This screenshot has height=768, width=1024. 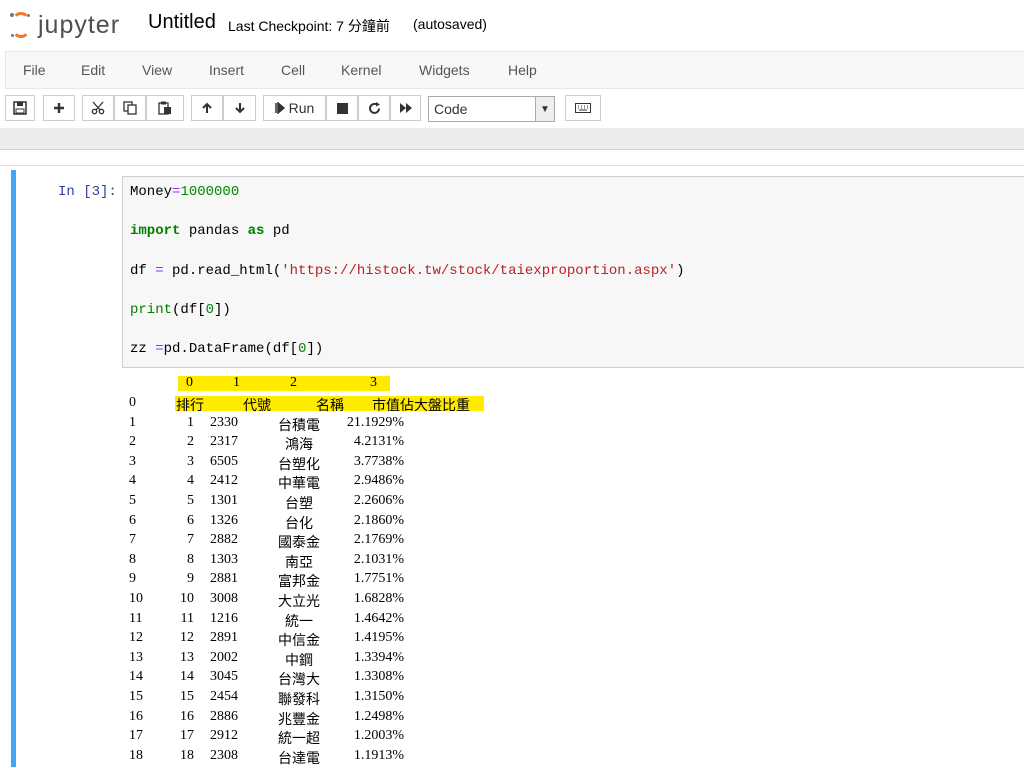 What do you see at coordinates (299, 563) in the screenshot?
I see `table-cell: 南亞` at bounding box center [299, 563].